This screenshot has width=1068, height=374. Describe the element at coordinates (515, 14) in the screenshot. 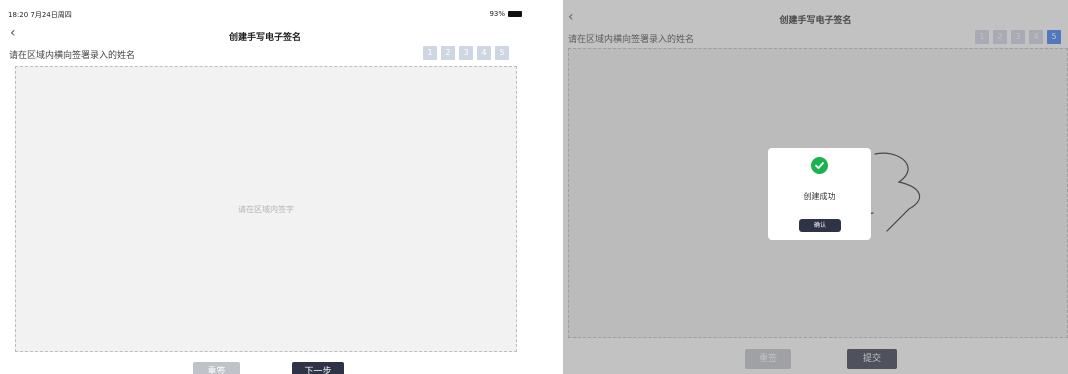

I see `battery-icon` at that location.